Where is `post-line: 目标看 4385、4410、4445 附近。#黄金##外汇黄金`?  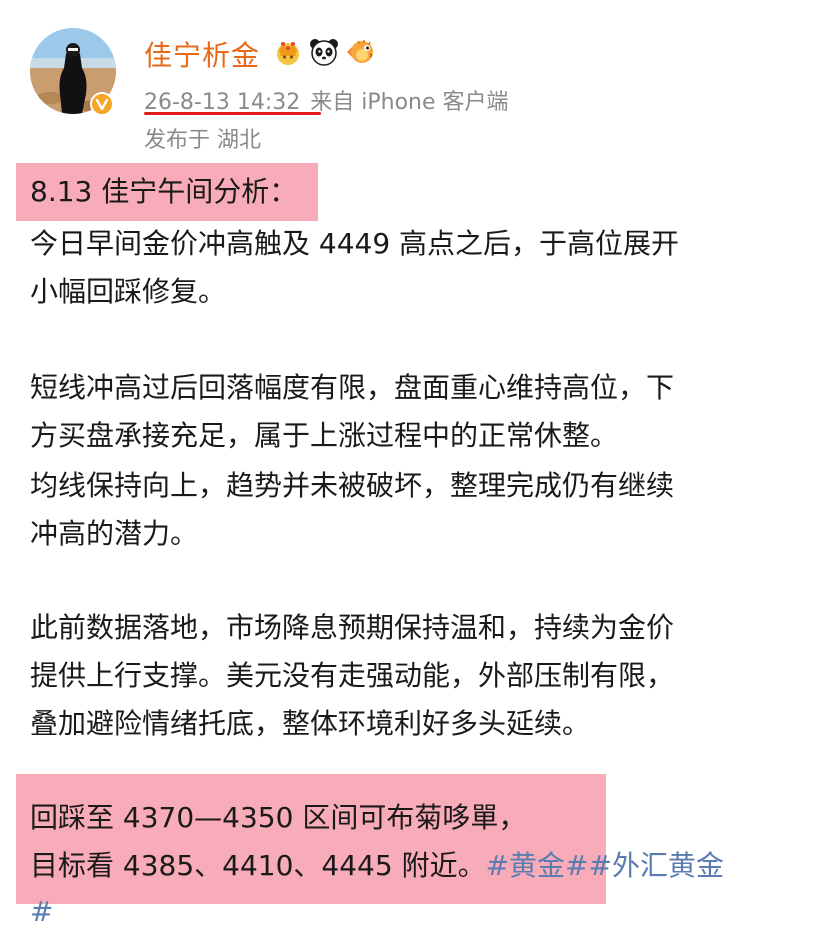
post-line: 目标看 4385、4410、4445 附近。#黄金##外汇黄金 is located at coordinates (377, 866).